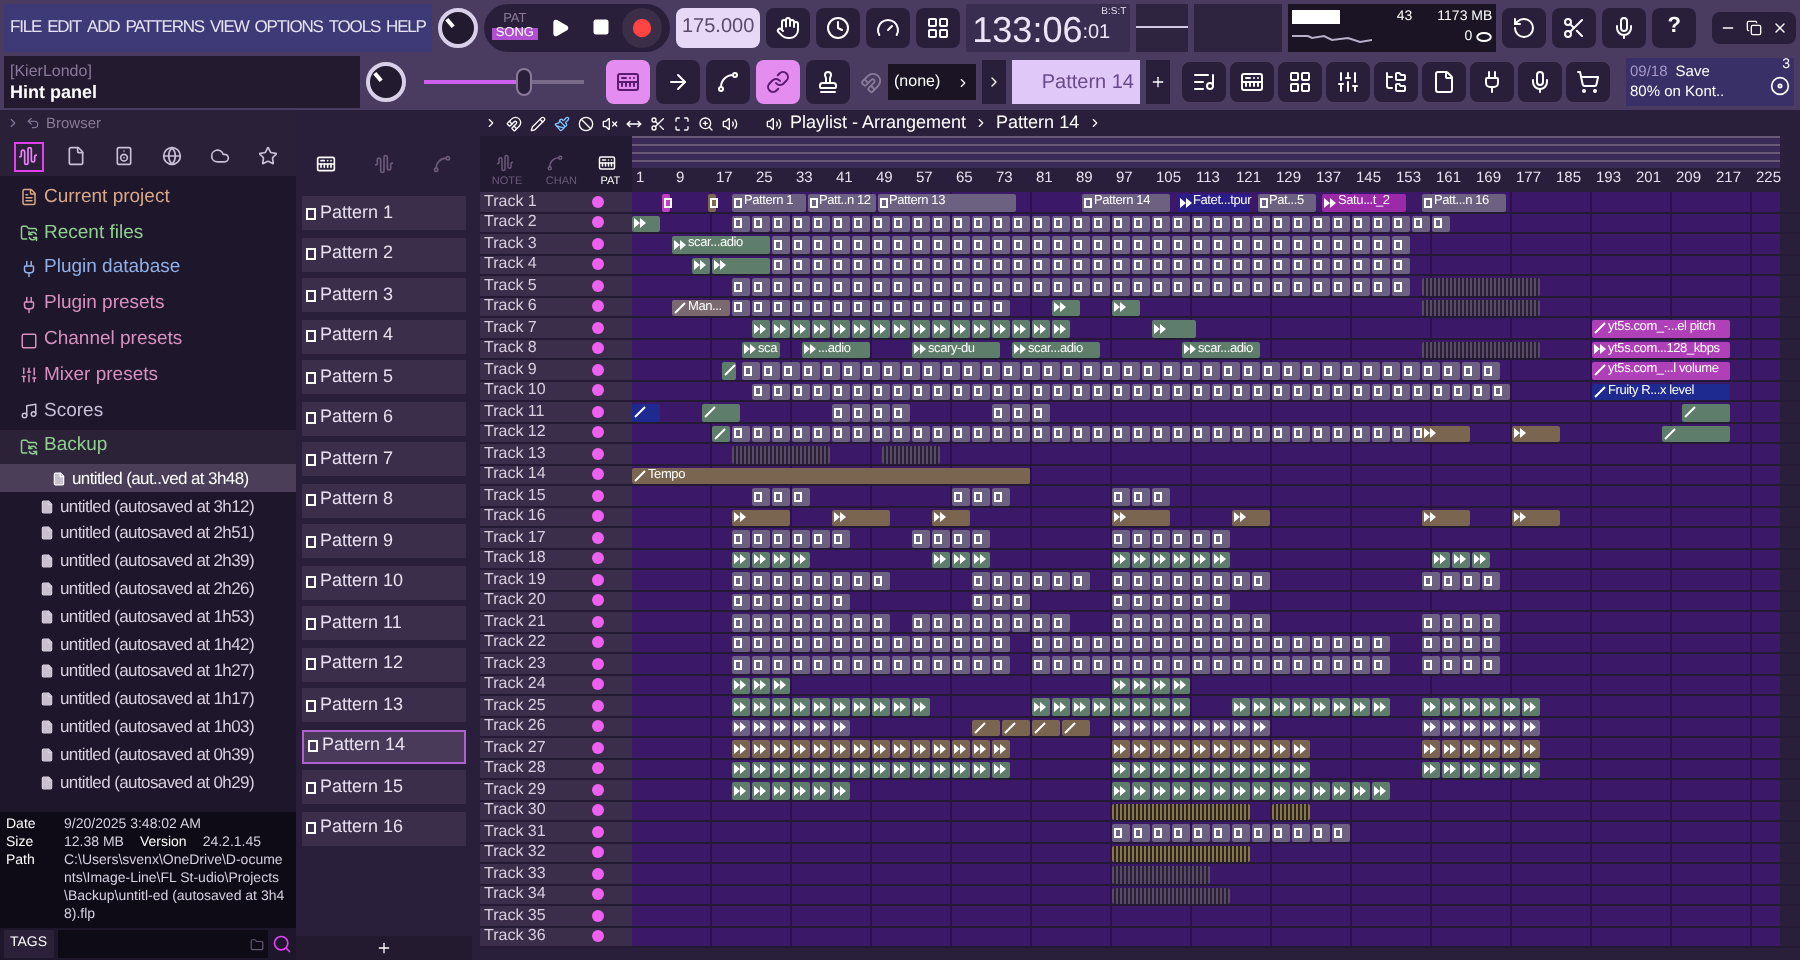  Describe the element at coordinates (384, 582) in the screenshot. I see `pattern-item: Pattern 10` at that location.